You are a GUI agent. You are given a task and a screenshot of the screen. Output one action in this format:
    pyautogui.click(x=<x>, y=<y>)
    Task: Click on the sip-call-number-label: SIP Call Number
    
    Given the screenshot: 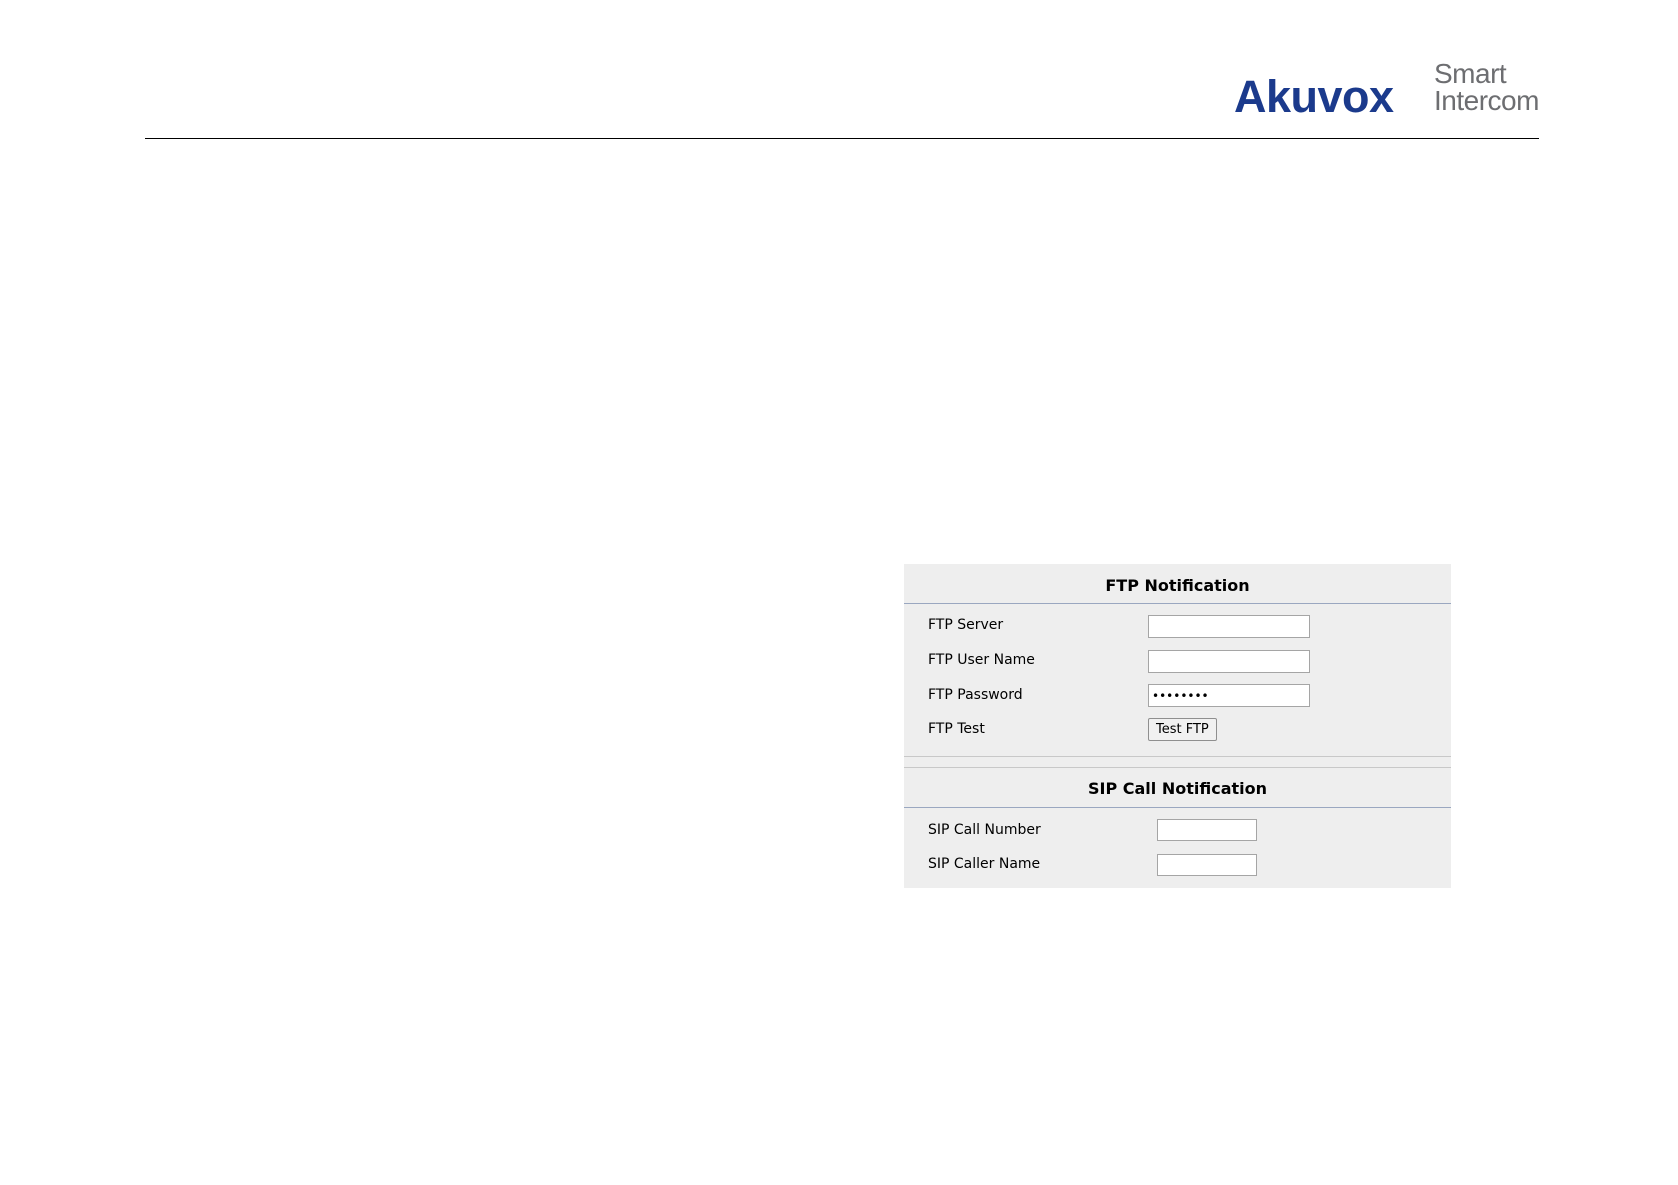 What is the action you would take?
    pyautogui.click(x=984, y=830)
    